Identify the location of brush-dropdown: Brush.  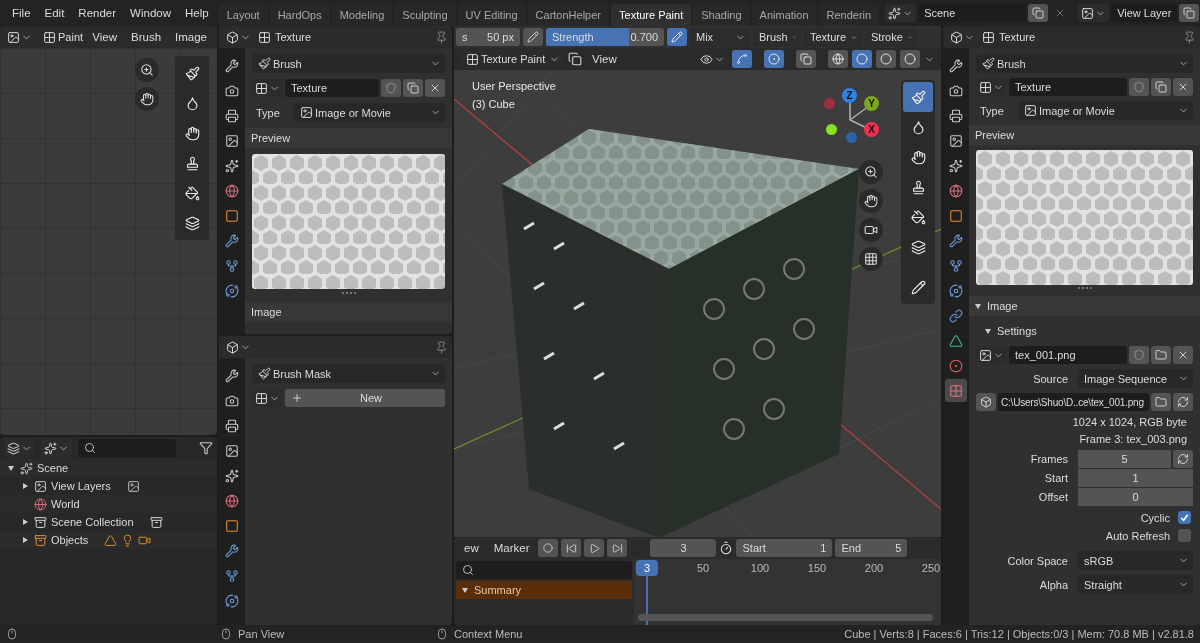
(1084, 63).